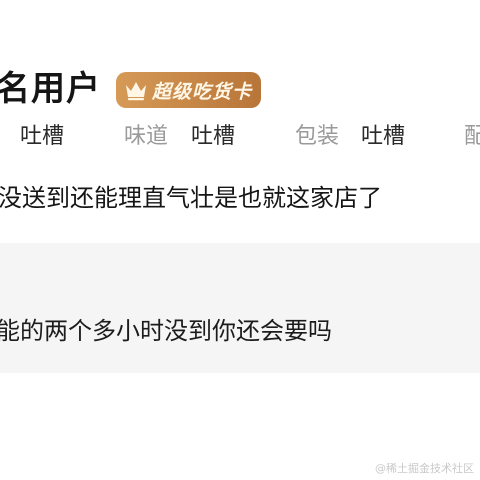 The height and width of the screenshot is (480, 480). I want to click on review-text: 没送到还能理直气壮是也就这家店了, so click(191, 198).